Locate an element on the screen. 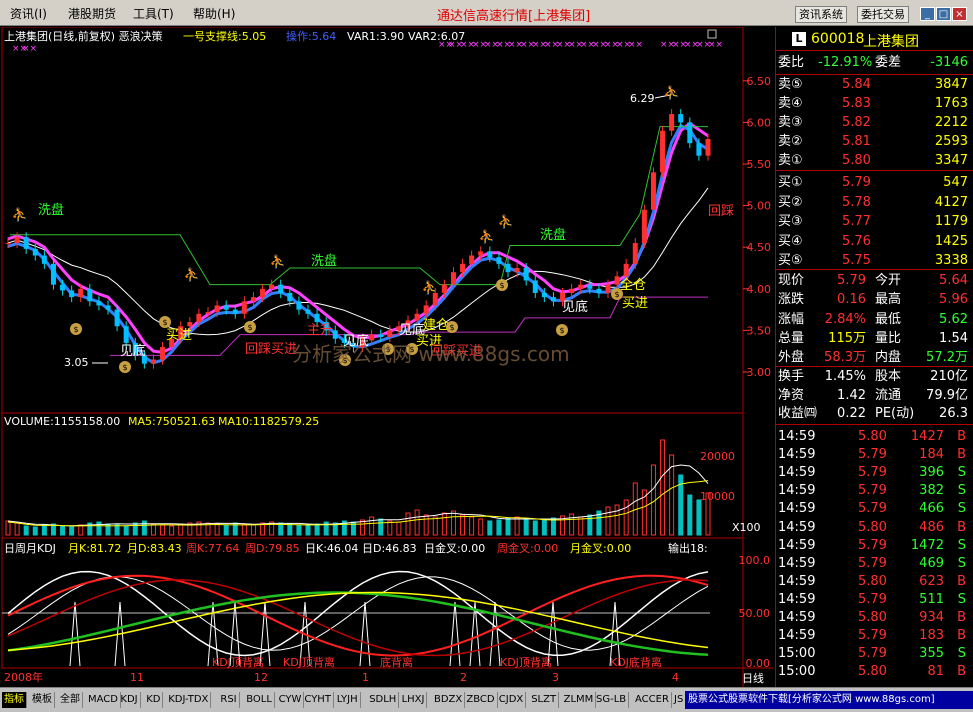 This screenshot has height=712, width=973. kdj-note-2: KDJ顶背离 is located at coordinates (309, 662).